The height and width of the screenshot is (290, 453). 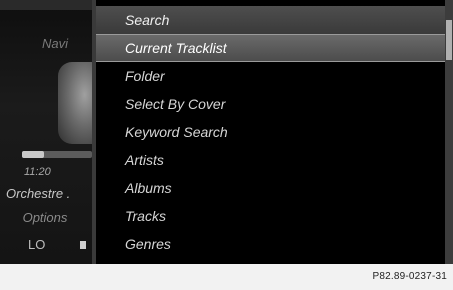 I want to click on menu-item-search: Search, so click(x=270, y=20).